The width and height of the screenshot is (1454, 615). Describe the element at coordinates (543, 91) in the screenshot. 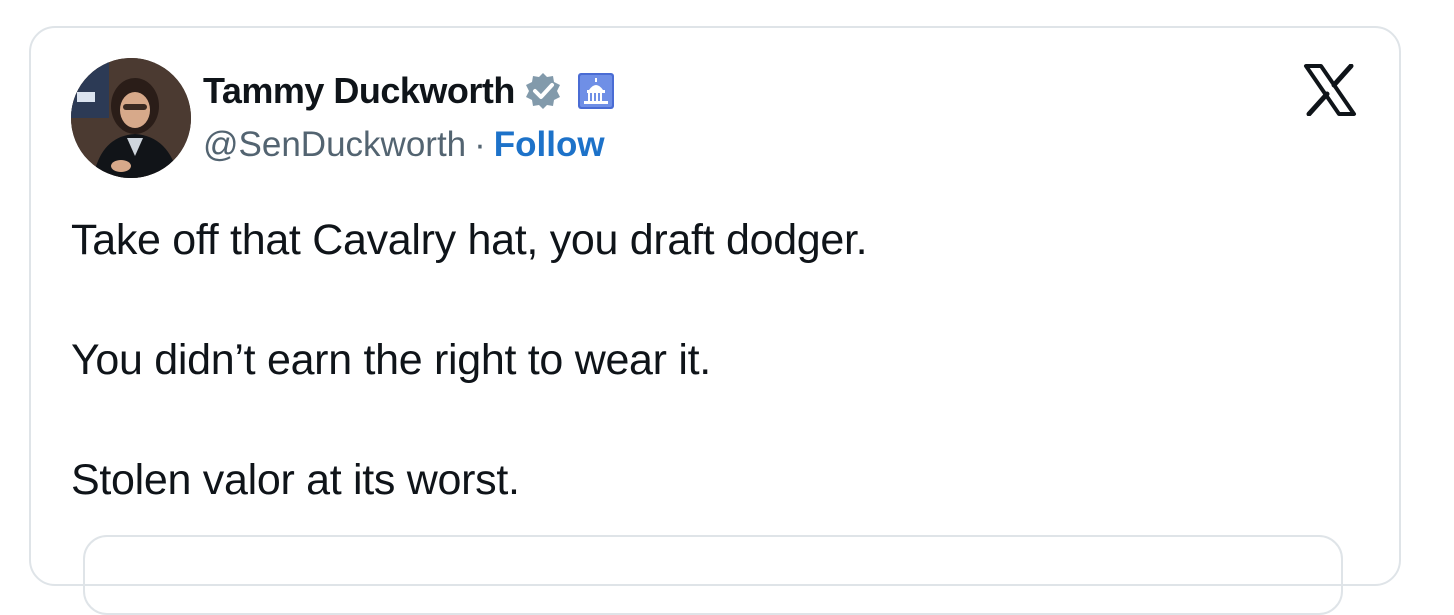

I see `verified-badge-icon` at that location.